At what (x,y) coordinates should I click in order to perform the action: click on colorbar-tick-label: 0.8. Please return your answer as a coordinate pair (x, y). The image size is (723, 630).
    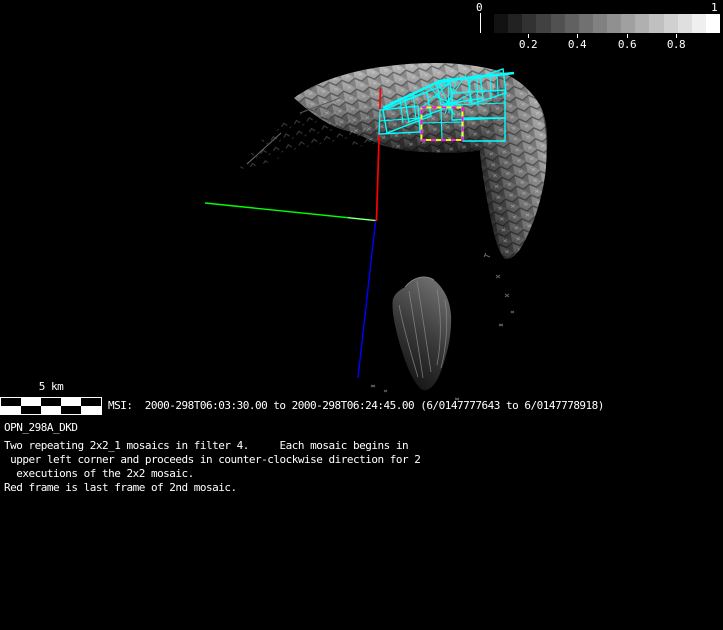
    Looking at the image, I should click on (676, 44).